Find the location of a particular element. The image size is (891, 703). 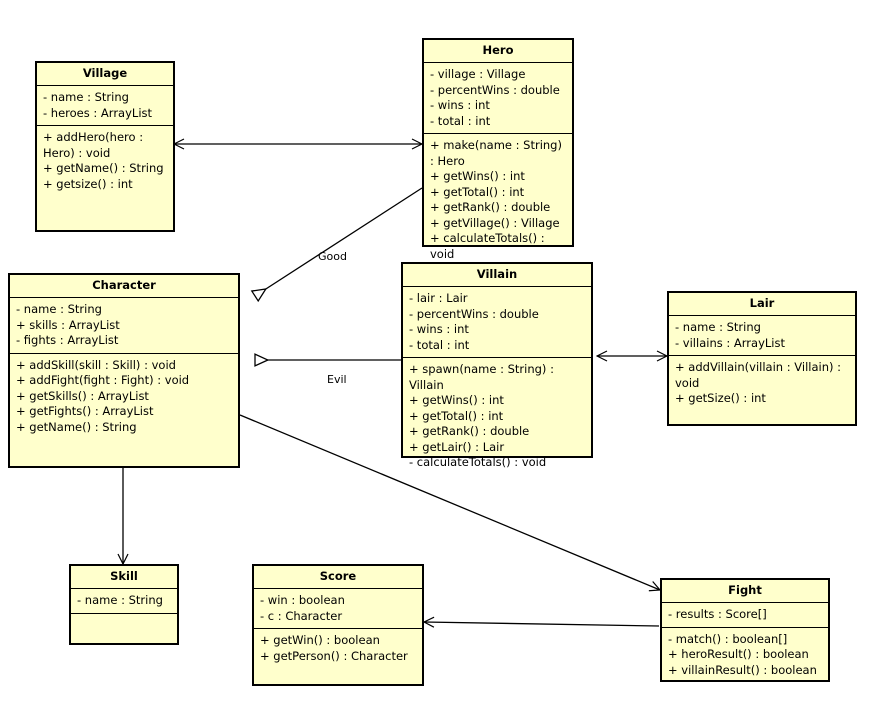

class-box-skill: Skill - name : String is located at coordinates (124, 604).